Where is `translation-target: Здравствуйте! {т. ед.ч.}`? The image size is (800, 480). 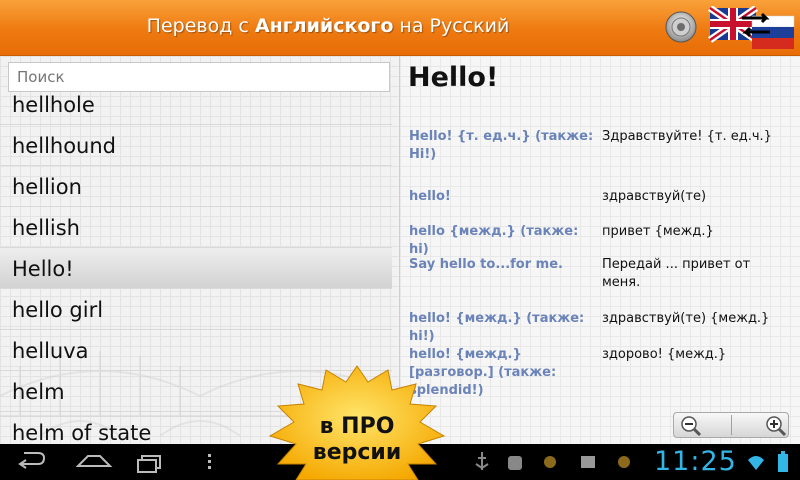
translation-target: Здравствуйте! {т. ед.ч.} is located at coordinates (687, 136).